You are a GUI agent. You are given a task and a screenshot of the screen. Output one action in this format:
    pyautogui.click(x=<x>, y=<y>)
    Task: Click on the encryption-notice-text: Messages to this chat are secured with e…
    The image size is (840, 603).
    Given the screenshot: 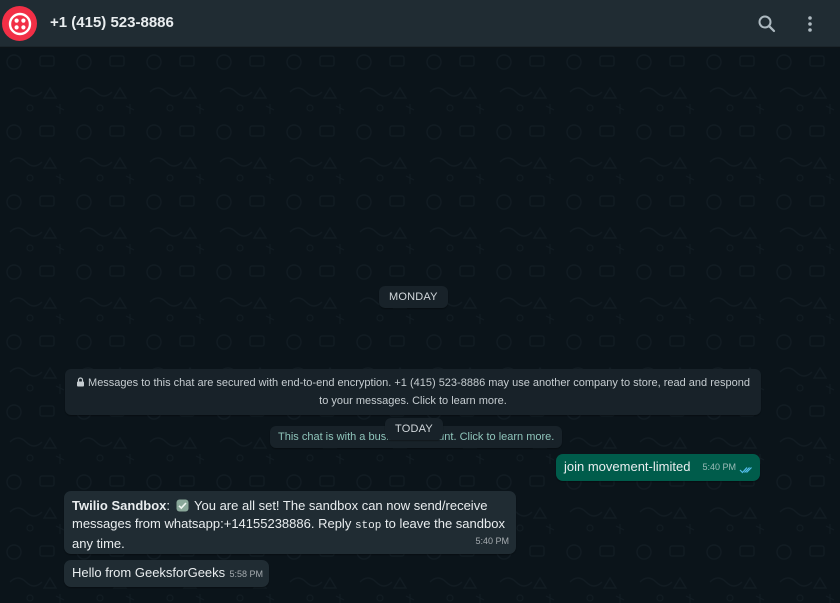 What is the action you would take?
    pyautogui.click(x=419, y=392)
    